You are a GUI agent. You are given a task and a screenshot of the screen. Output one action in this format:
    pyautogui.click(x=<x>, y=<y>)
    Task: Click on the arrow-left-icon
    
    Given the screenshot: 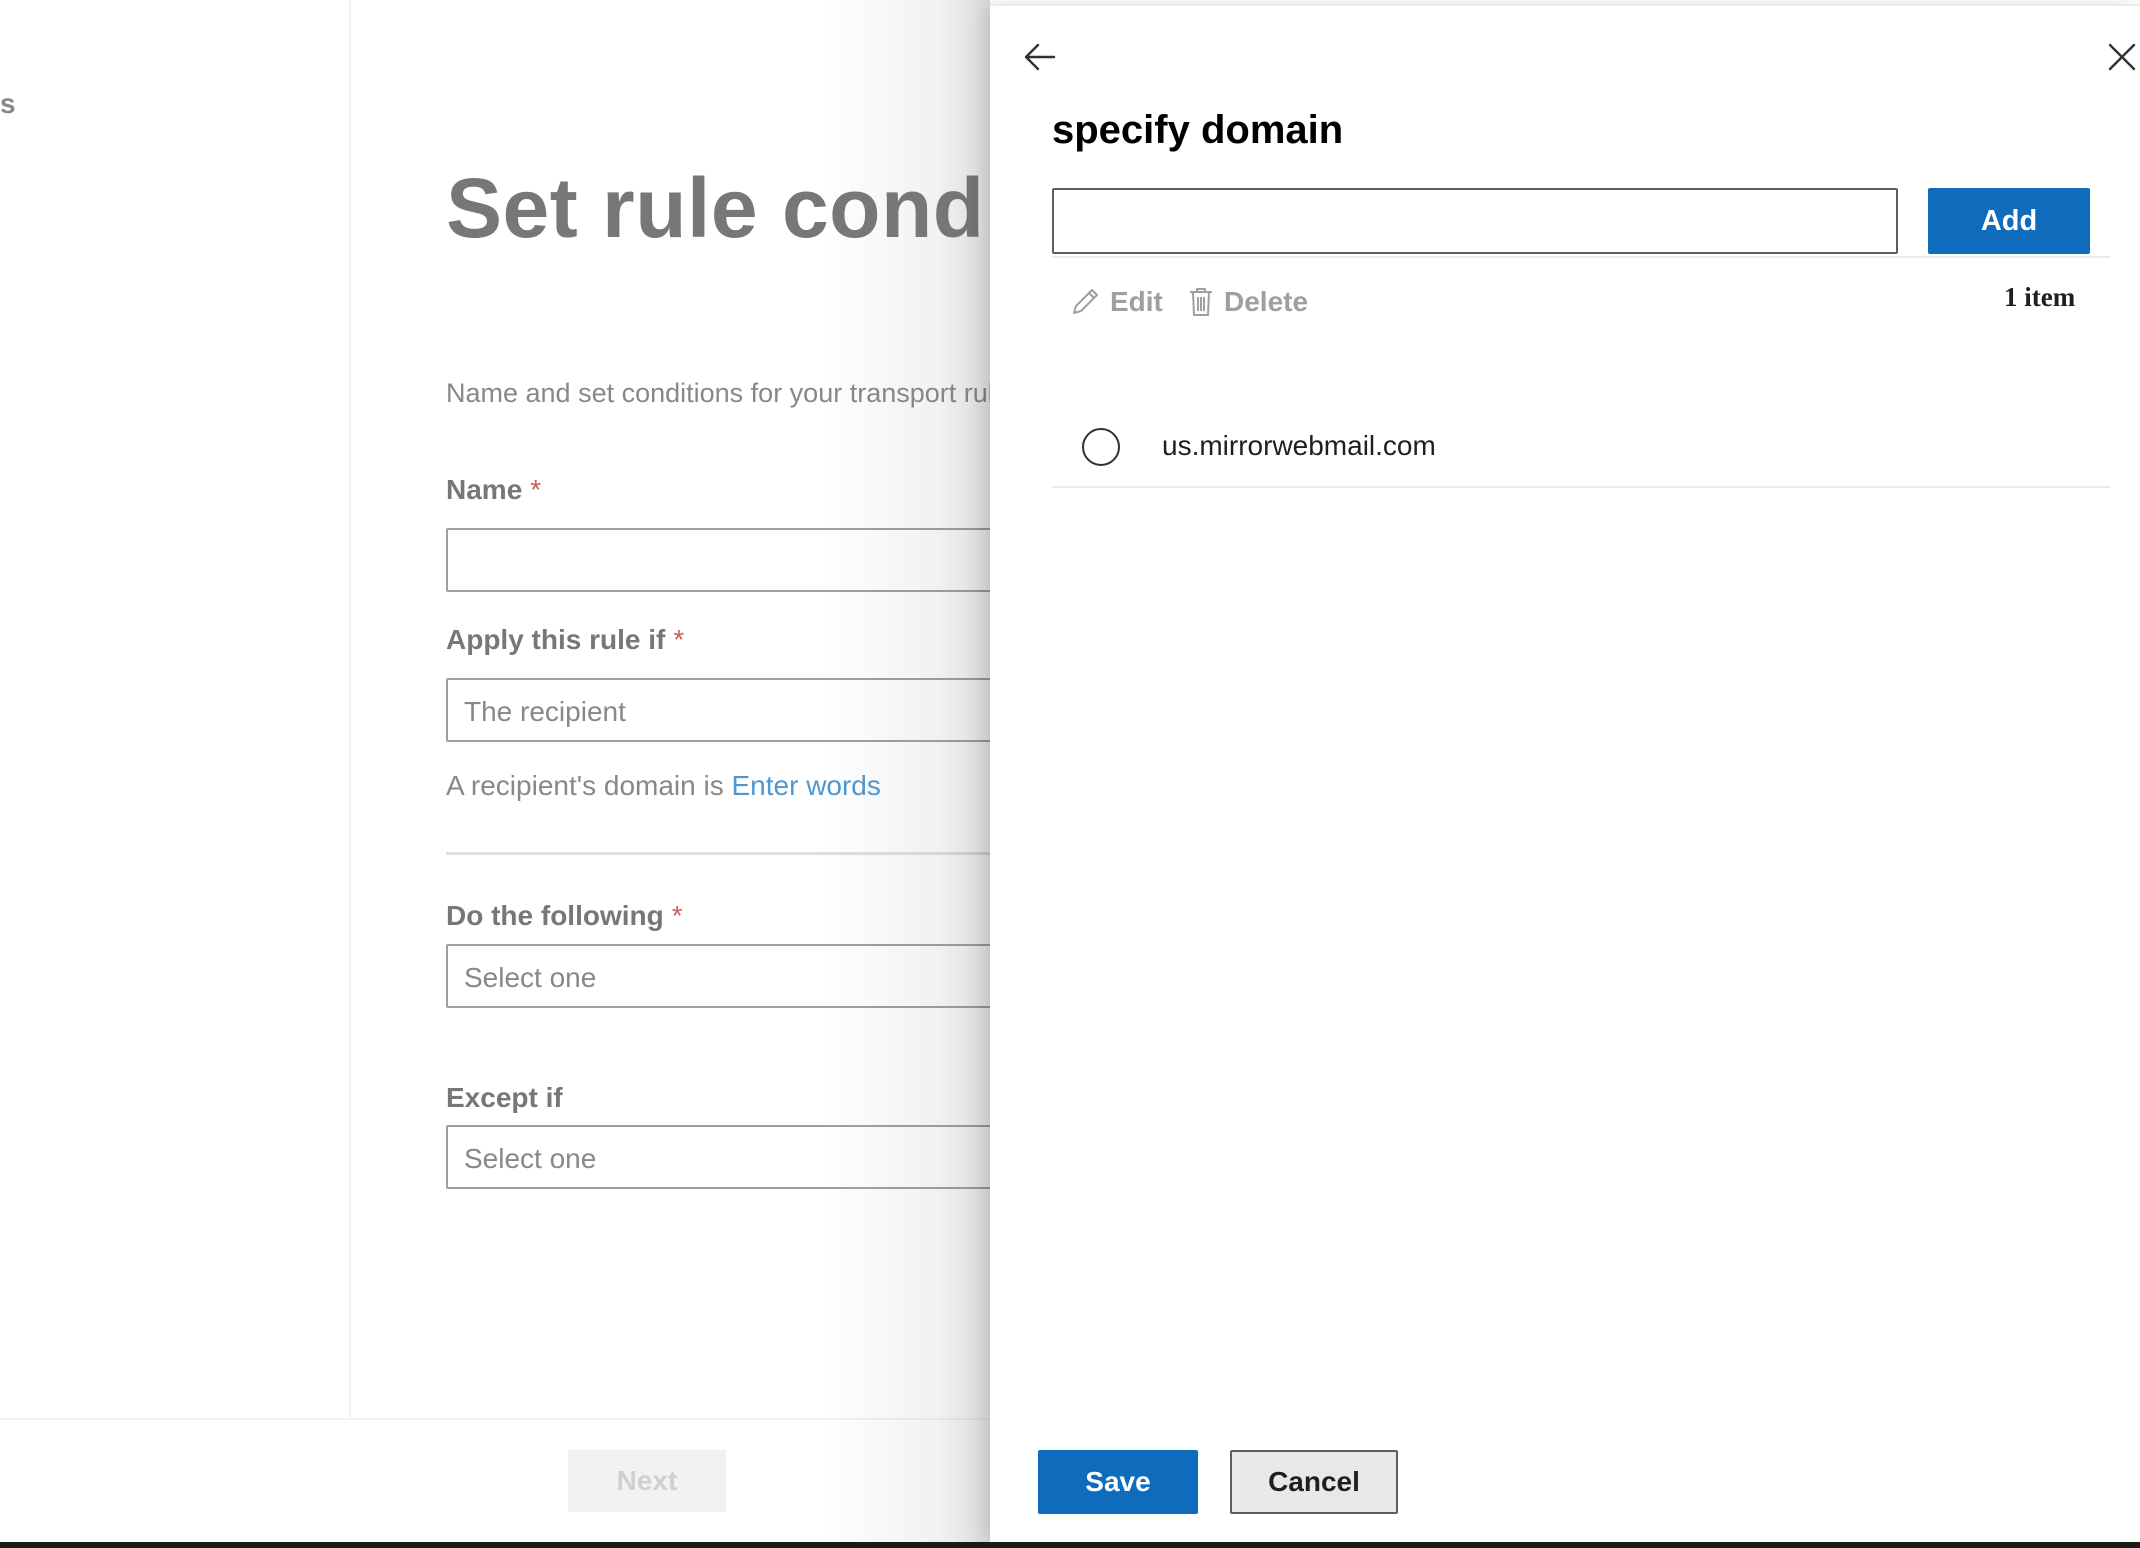 What is the action you would take?
    pyautogui.click(x=1040, y=56)
    